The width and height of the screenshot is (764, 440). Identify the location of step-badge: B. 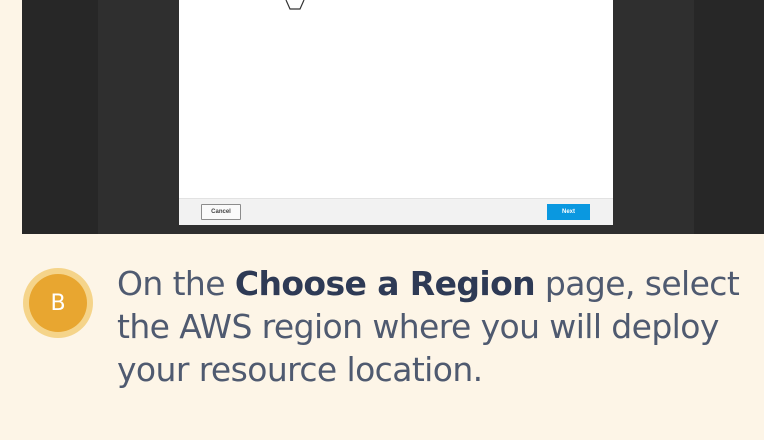
(58, 303).